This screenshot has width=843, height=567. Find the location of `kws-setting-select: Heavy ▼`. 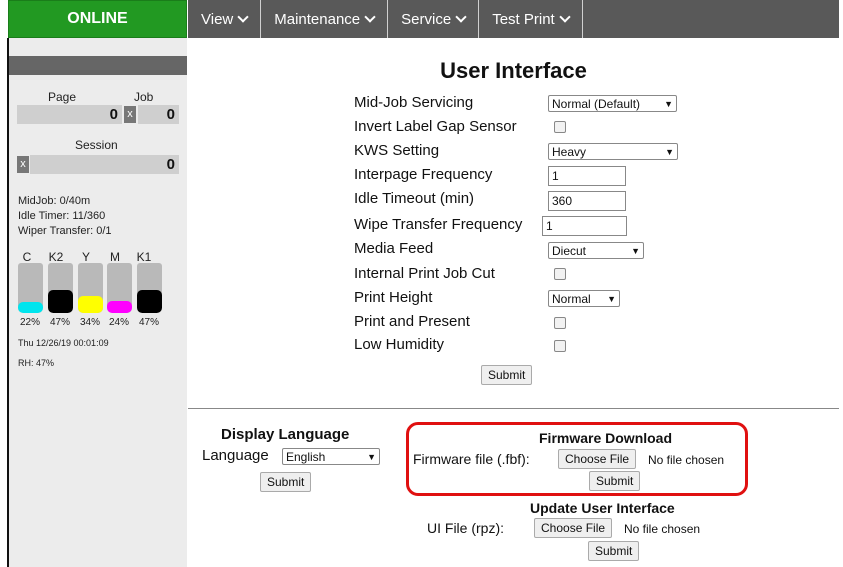

kws-setting-select: Heavy ▼ is located at coordinates (613, 151).